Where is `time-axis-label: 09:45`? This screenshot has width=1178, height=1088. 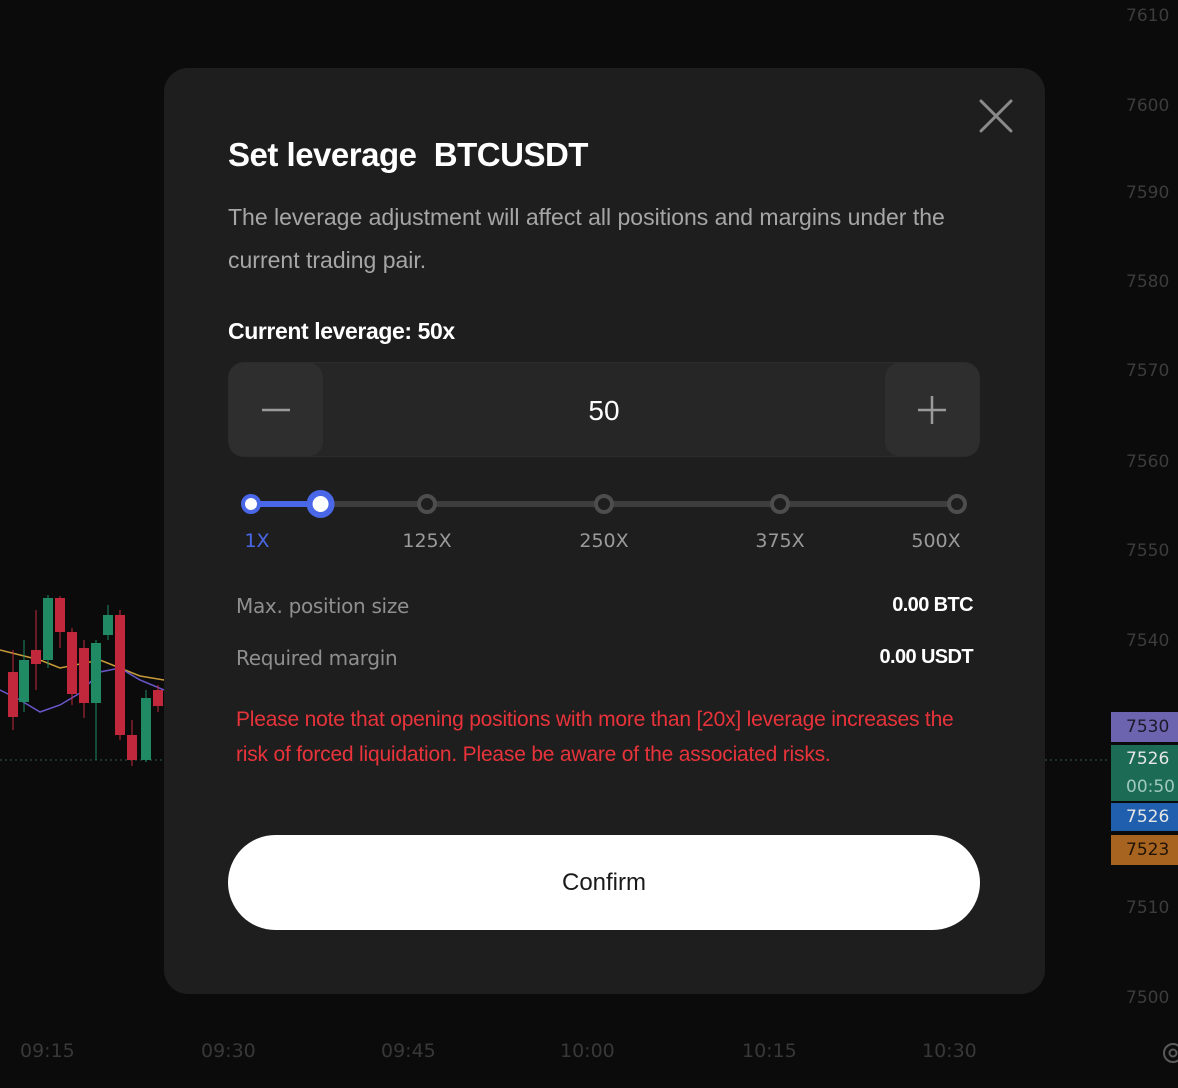 time-axis-label: 09:45 is located at coordinates (408, 1051).